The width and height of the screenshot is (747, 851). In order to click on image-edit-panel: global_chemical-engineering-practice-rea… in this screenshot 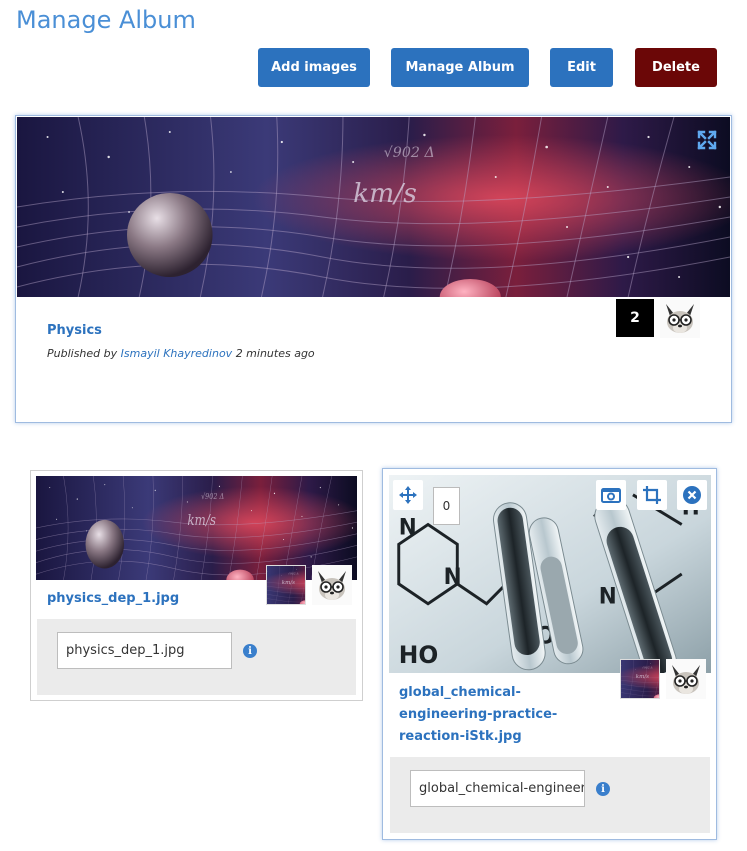, I will do `click(550, 795)`.